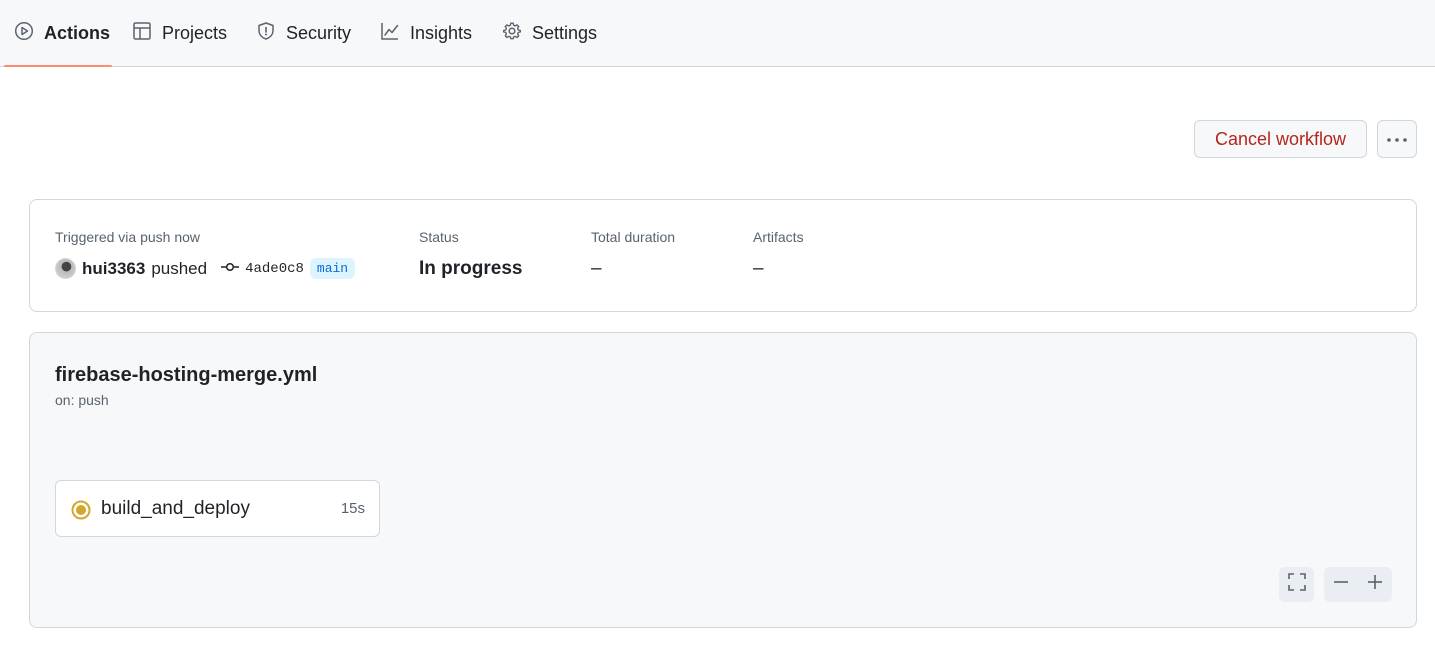 The height and width of the screenshot is (651, 1435). I want to click on tab-label: Insights, so click(441, 33).